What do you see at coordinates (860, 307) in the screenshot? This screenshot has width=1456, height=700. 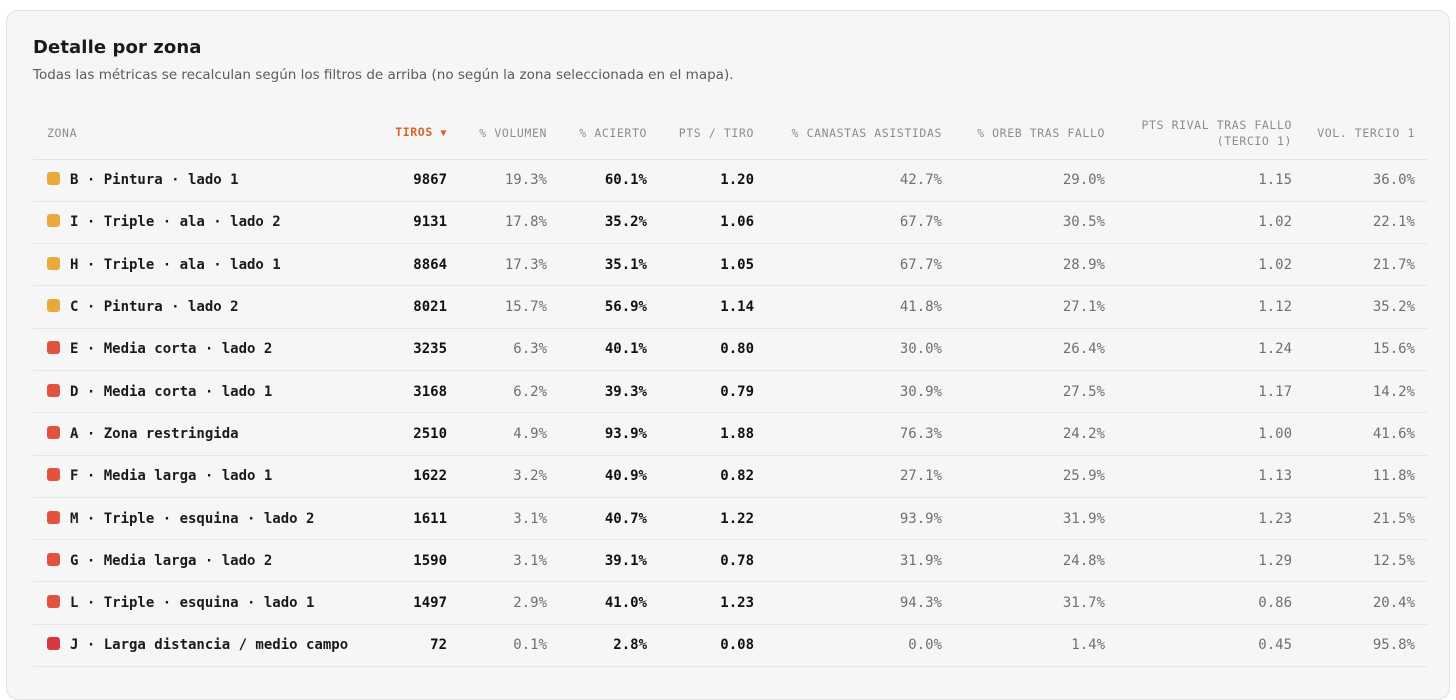 I see `cell-asistidas: 41.8%` at bounding box center [860, 307].